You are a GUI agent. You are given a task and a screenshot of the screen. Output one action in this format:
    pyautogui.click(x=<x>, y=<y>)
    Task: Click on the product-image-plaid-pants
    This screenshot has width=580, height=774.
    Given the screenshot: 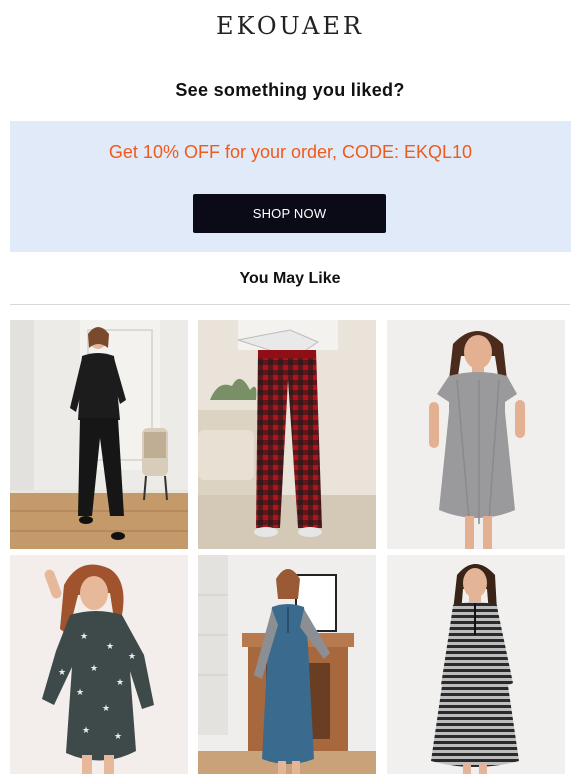 What is the action you would take?
    pyautogui.click(x=287, y=434)
    